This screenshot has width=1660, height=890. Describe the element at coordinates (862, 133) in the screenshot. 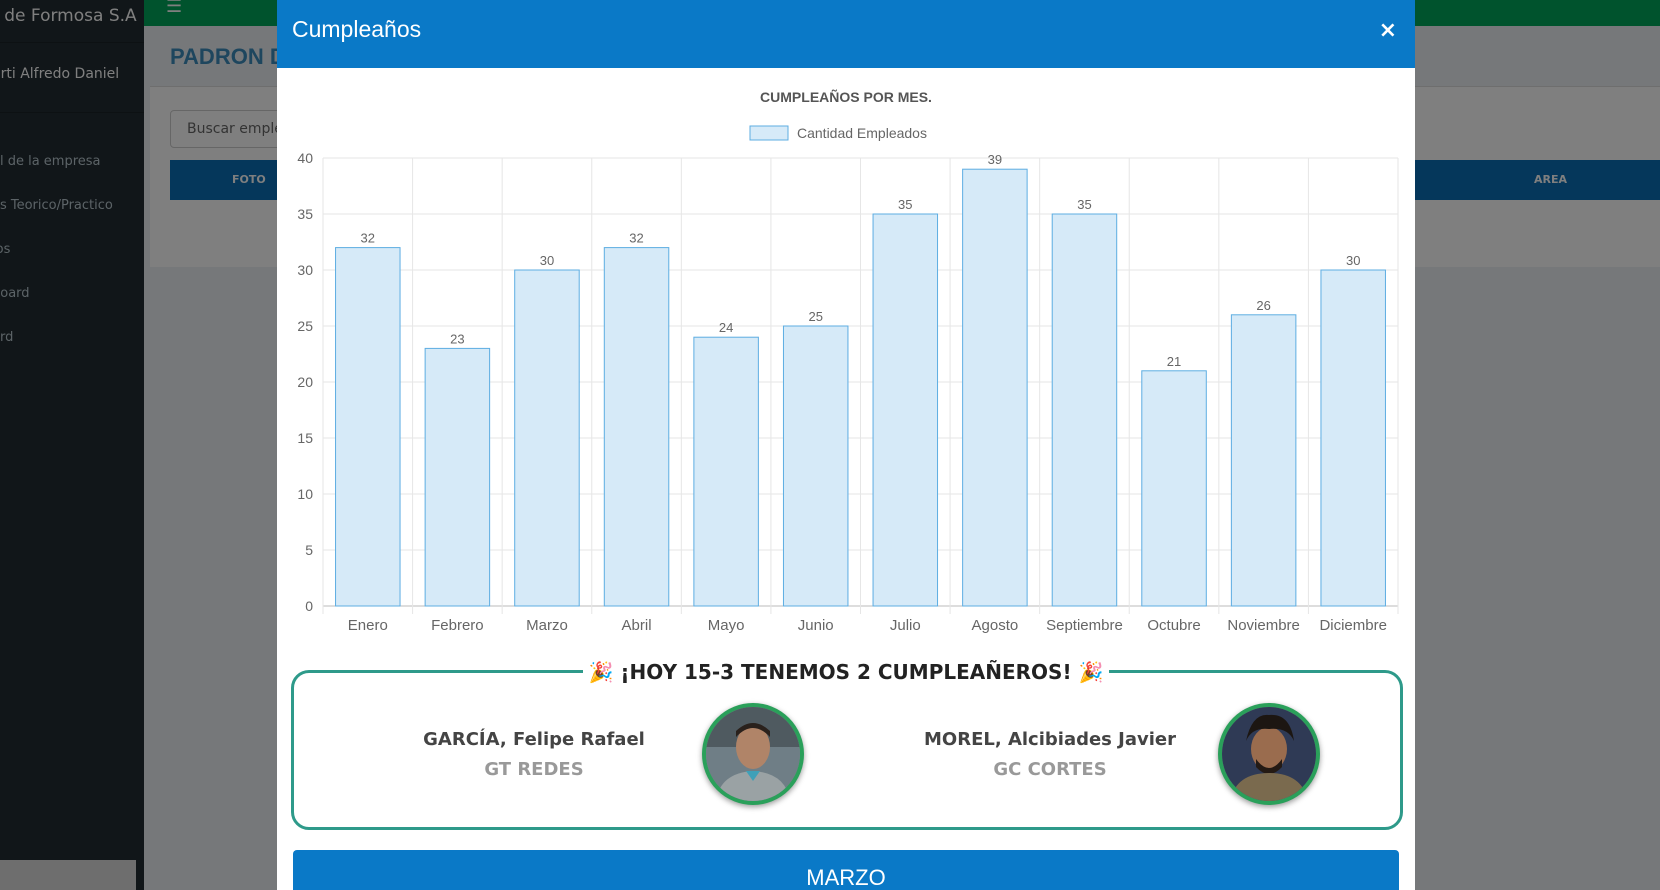

I see `legend-label: Cantidad Empleados` at that location.